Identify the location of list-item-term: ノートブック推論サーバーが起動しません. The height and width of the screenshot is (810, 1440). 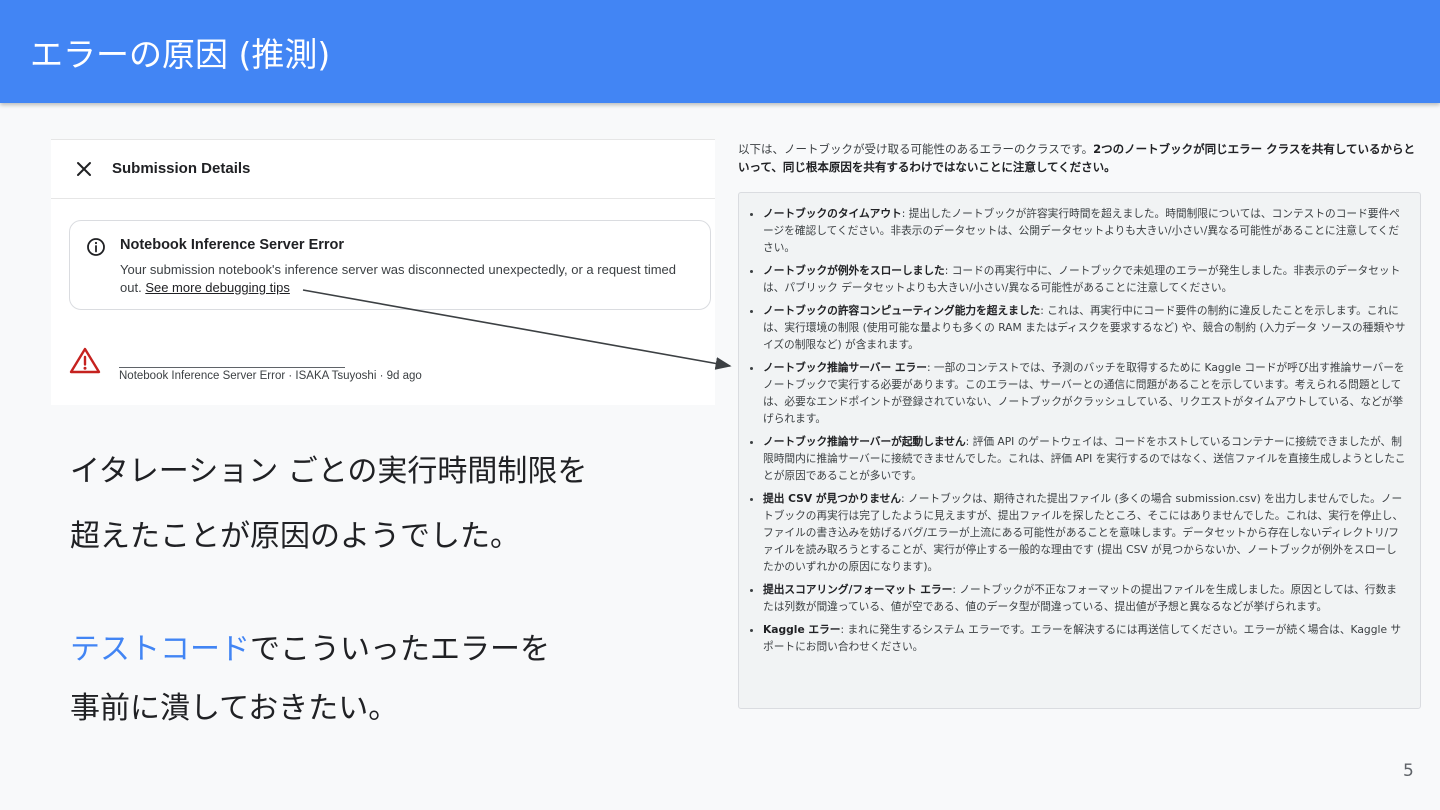
(864, 441).